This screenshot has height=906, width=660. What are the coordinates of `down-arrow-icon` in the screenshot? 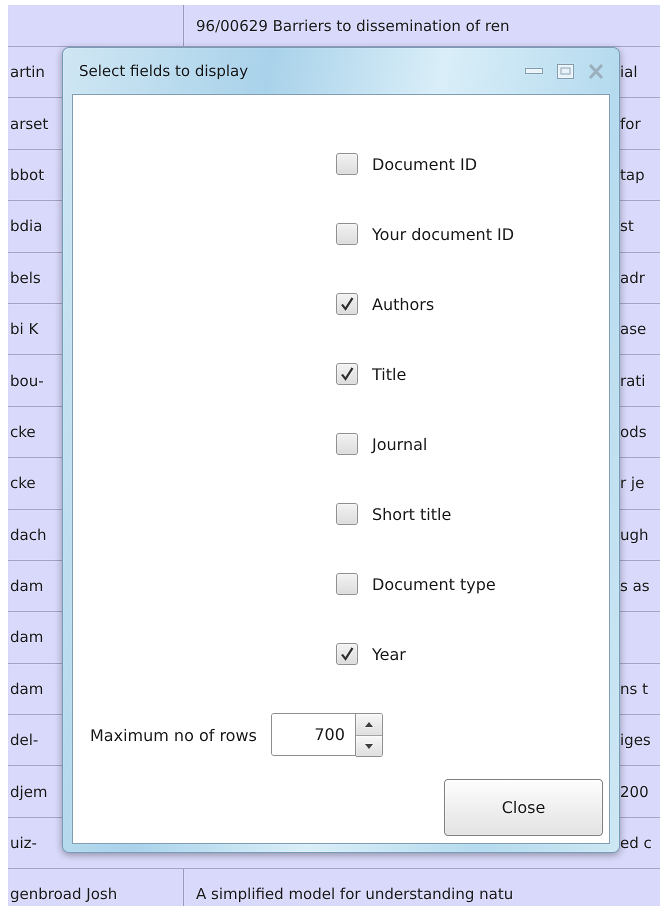 It's located at (368, 746).